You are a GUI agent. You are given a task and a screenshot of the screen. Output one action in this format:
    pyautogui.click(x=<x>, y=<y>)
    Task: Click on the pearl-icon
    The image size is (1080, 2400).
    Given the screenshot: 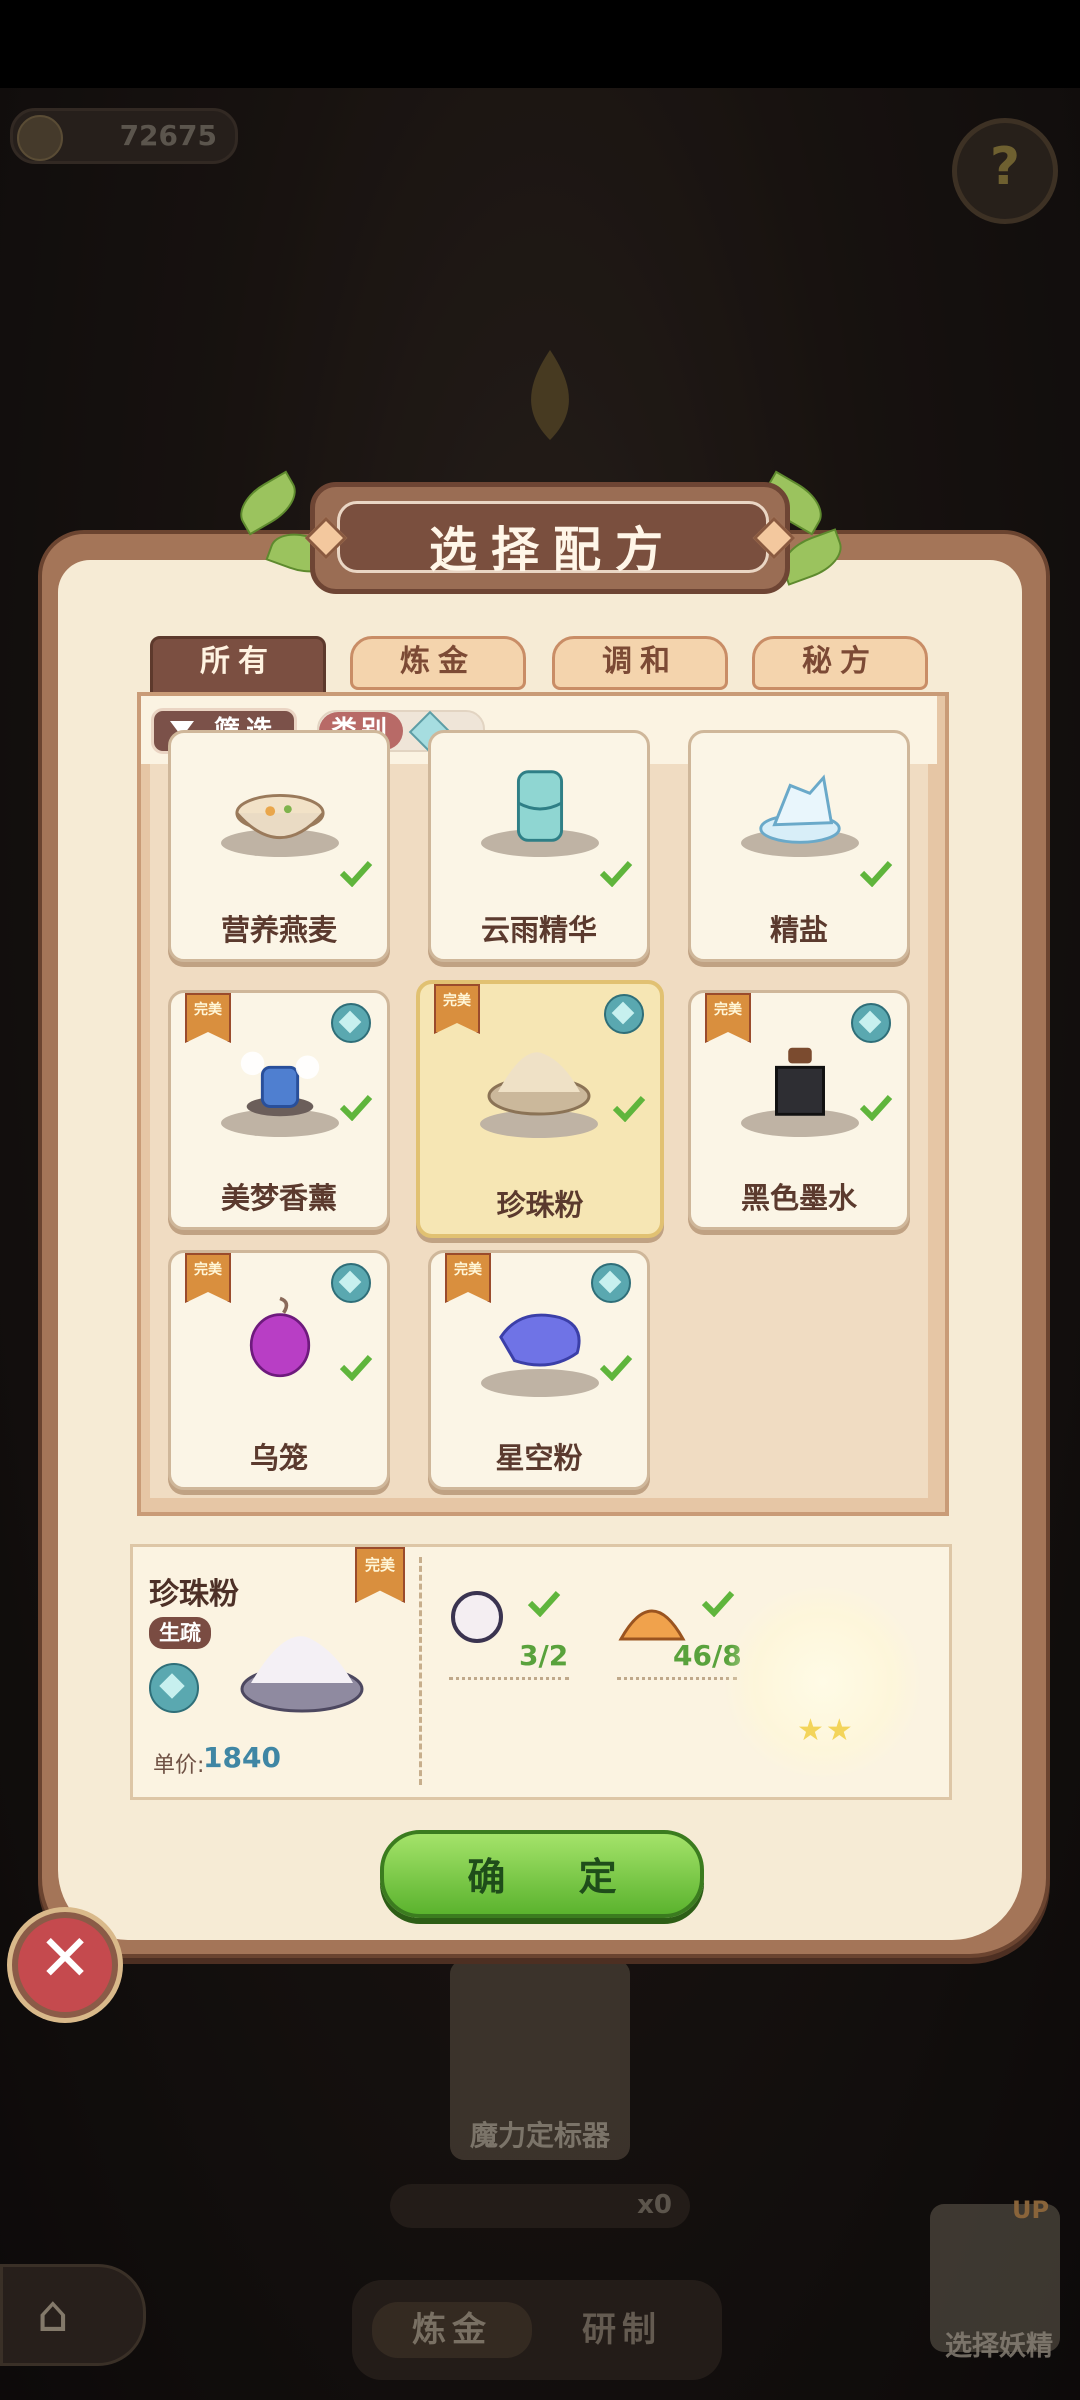 What is the action you would take?
    pyautogui.click(x=477, y=1617)
    